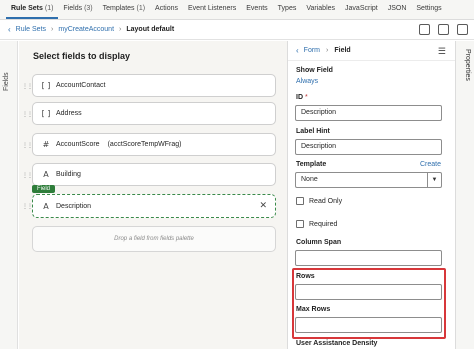  Describe the element at coordinates (118, 8) in the screenshot. I see `tab-label: Templates` at that location.